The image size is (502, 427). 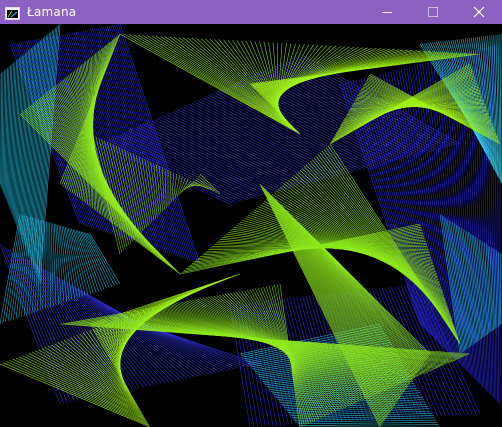 I want to click on maximize-icon, so click(x=433, y=12).